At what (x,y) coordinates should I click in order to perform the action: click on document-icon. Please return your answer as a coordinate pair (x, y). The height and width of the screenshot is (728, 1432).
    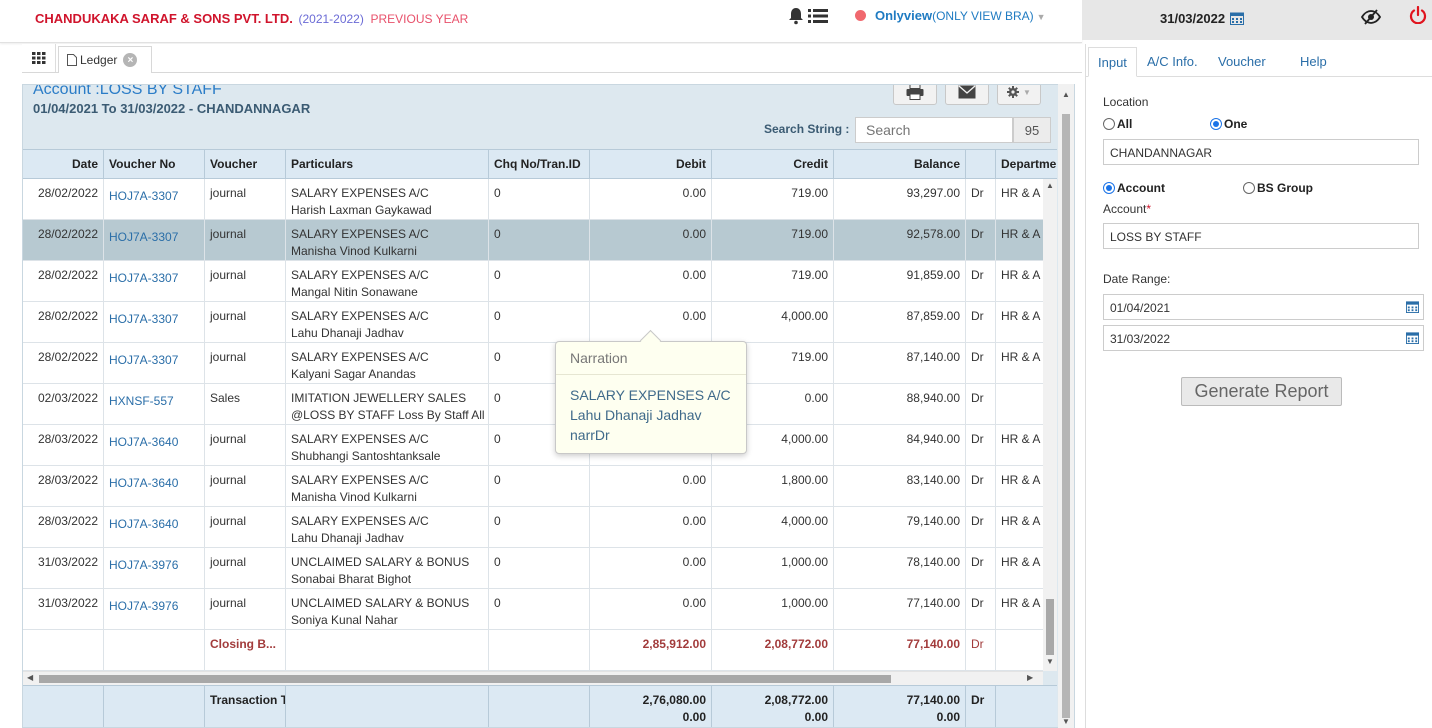
    Looking at the image, I should click on (72, 60).